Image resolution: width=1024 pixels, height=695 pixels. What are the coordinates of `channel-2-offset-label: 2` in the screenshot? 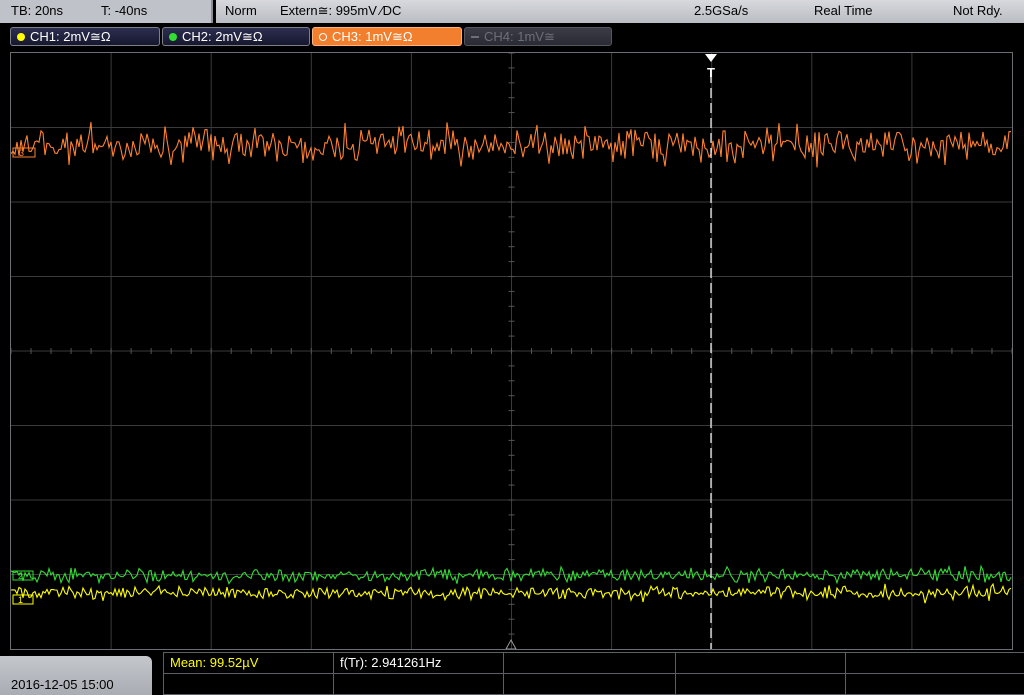 It's located at (20, 576).